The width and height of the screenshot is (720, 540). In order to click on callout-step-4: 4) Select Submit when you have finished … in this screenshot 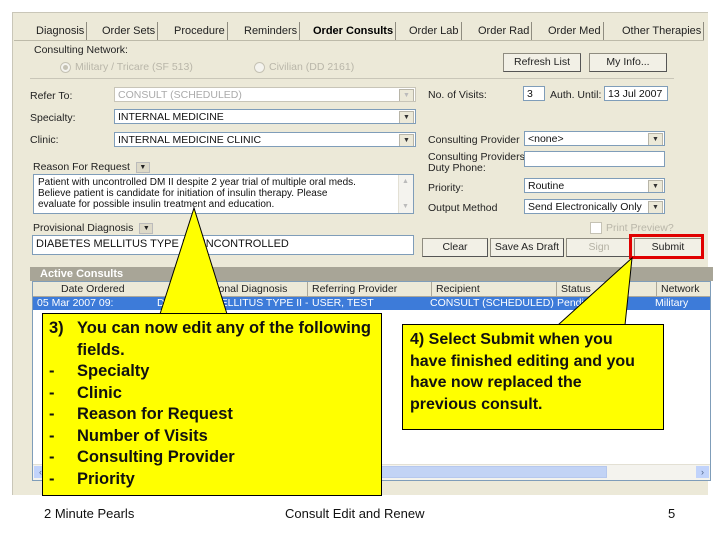, I will do `click(533, 377)`.